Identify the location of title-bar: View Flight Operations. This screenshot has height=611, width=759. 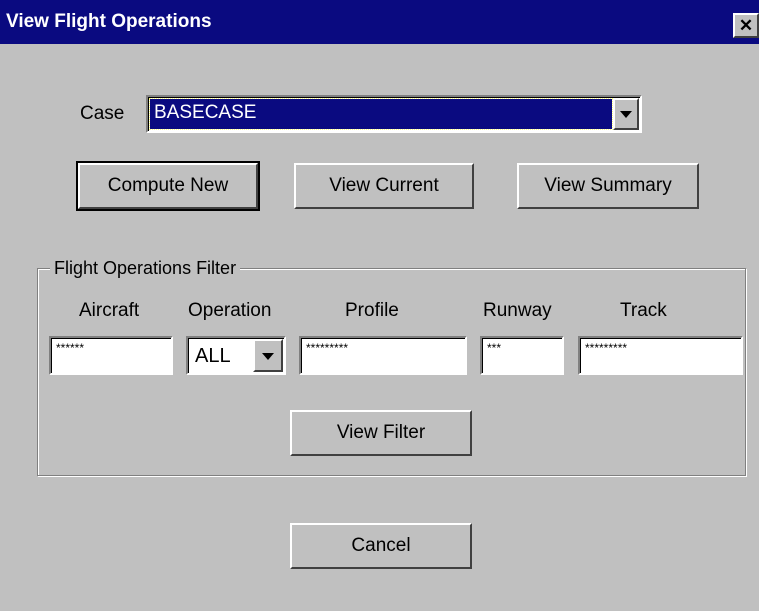
(379, 22).